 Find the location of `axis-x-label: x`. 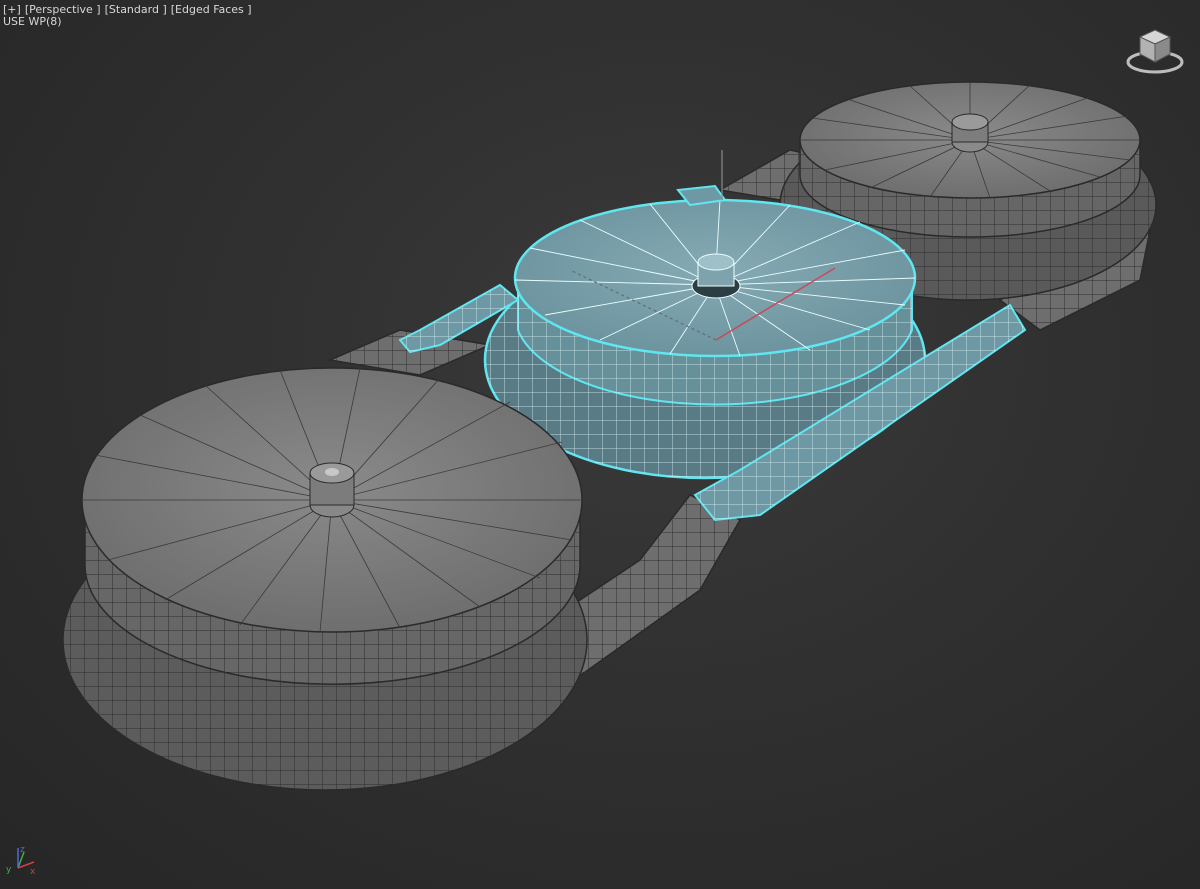

axis-x-label: x is located at coordinates (33, 872).